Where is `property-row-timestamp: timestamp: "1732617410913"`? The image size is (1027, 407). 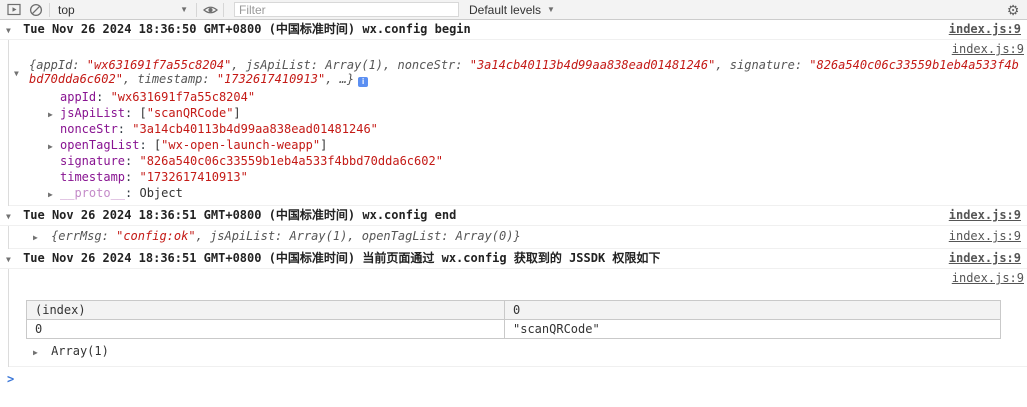 property-row-timestamp: timestamp: "1732617410913" is located at coordinates (154, 177).